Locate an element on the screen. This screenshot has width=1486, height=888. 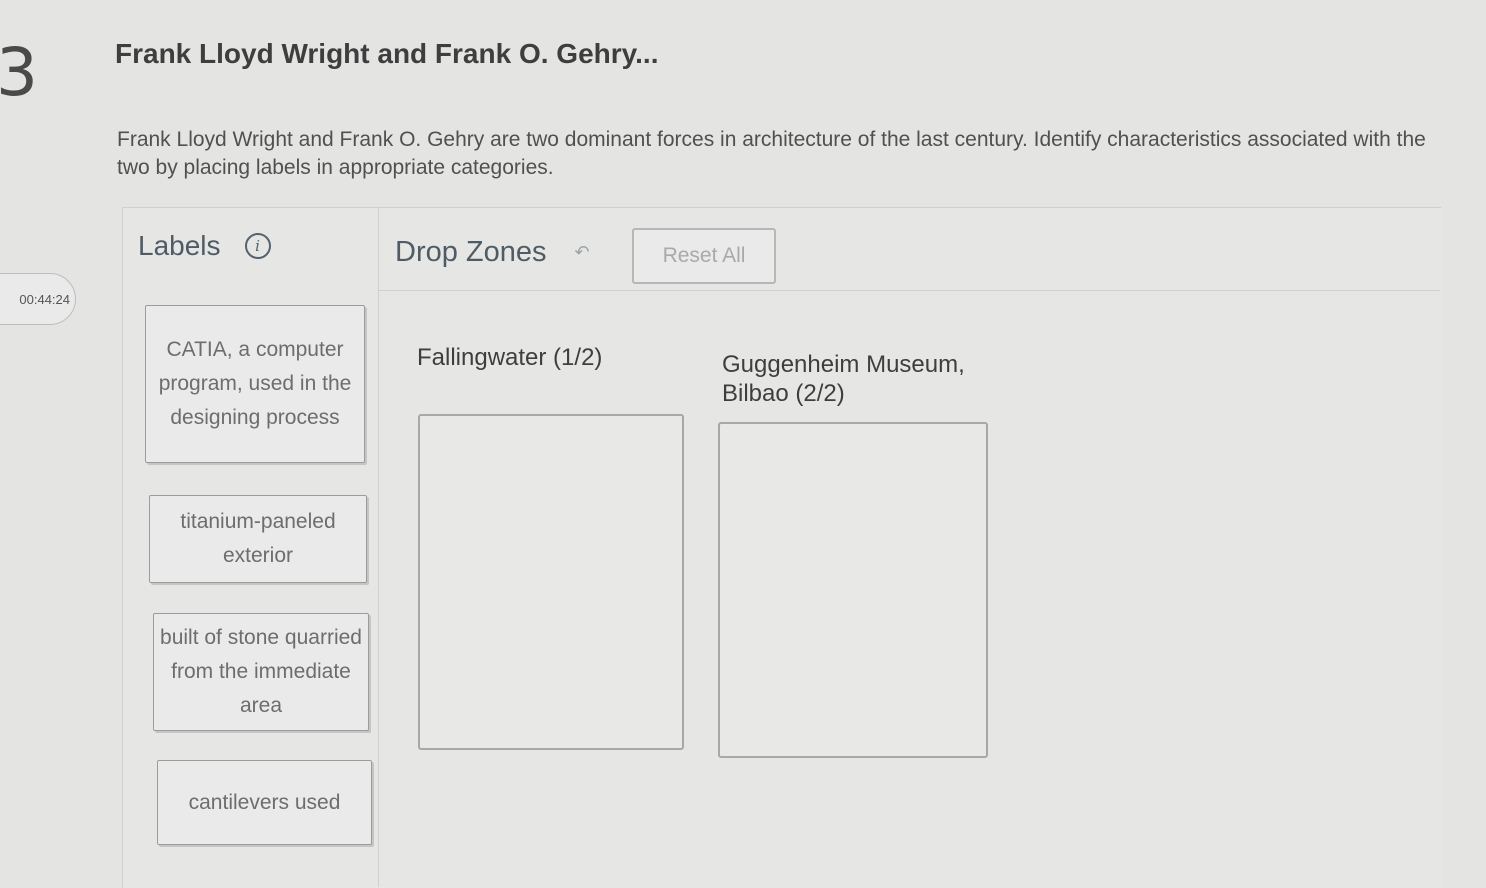
label-card: cantilevers used is located at coordinates (264, 802).